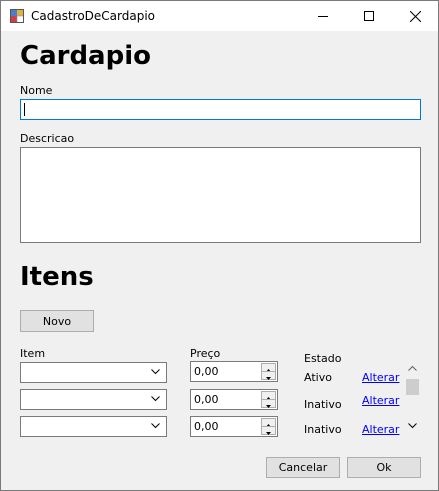 The height and width of the screenshot is (491, 439). Describe the element at coordinates (219, 16) in the screenshot. I see `title-bar: CadastroDeCardapio` at that location.